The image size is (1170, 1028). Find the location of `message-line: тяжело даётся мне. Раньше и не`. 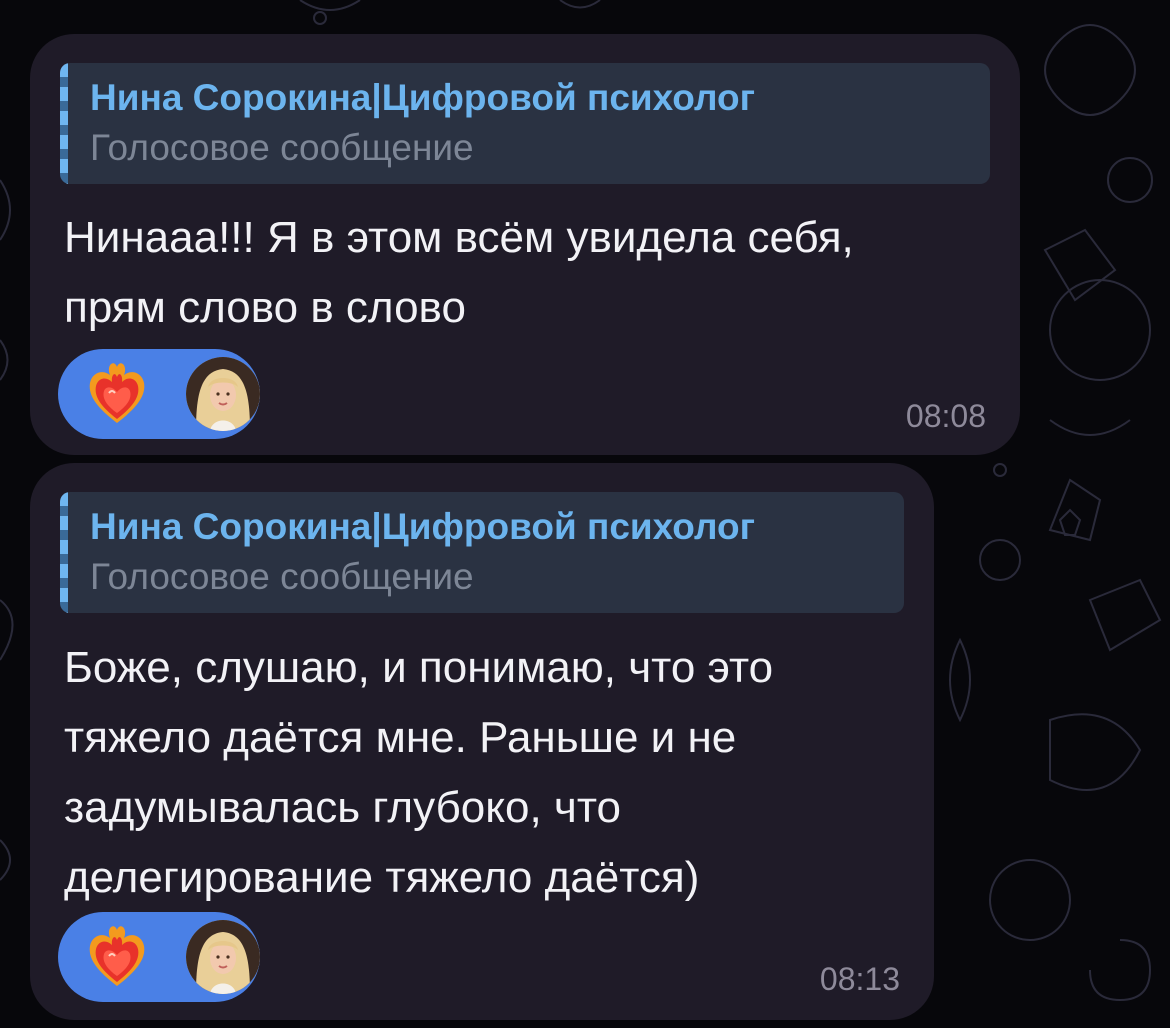

message-line: тяжело даётся мне. Раньше и не is located at coordinates (400, 737).